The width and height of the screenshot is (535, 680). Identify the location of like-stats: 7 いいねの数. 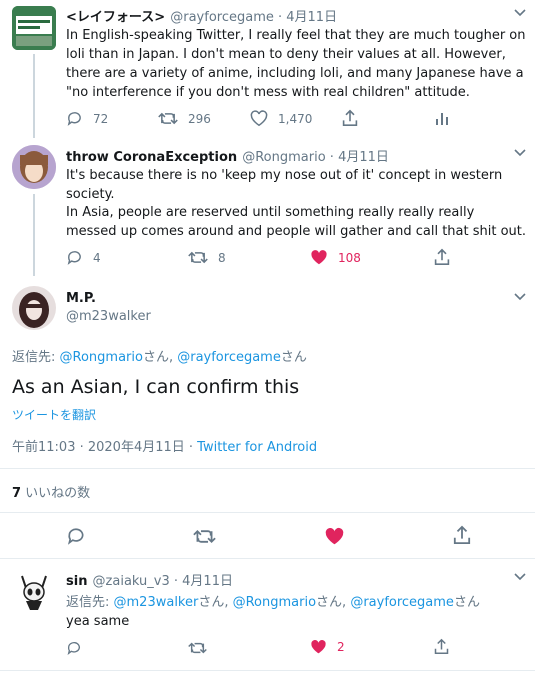
(51, 491).